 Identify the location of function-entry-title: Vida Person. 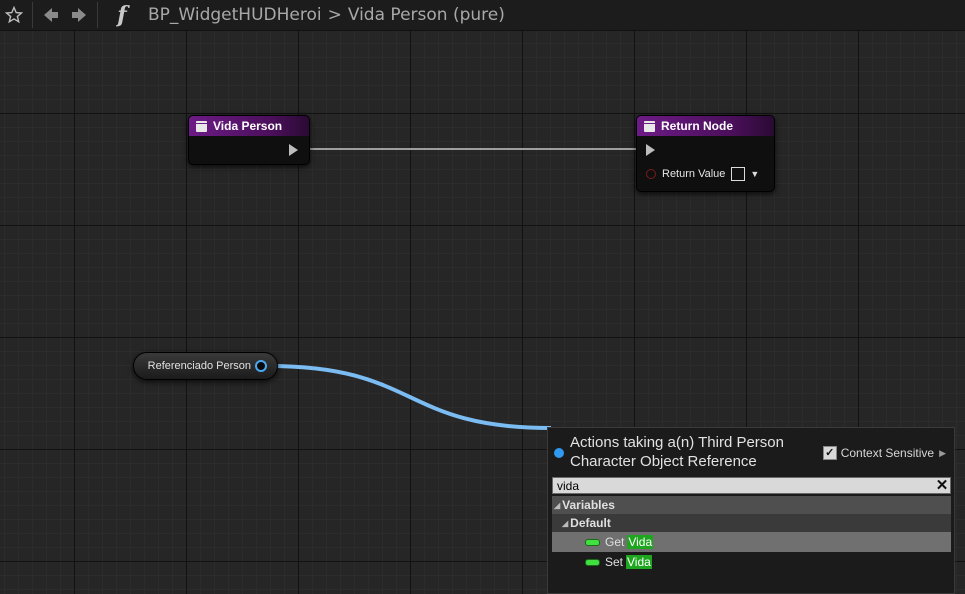
(248, 126).